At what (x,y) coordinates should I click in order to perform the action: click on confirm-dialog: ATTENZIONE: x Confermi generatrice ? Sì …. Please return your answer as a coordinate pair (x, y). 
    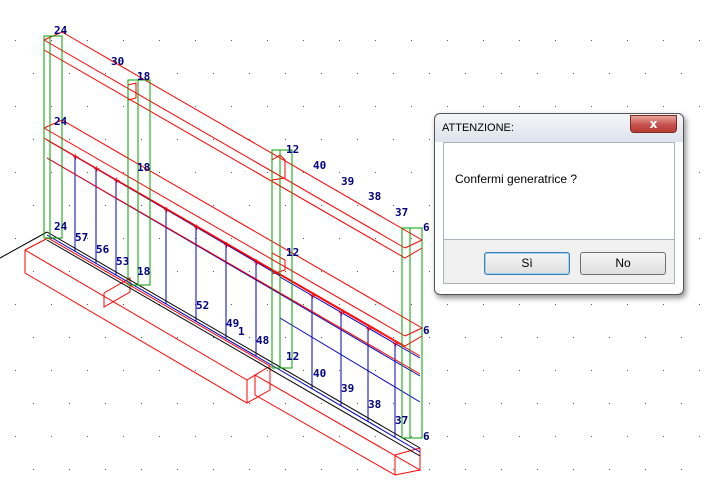
    Looking at the image, I should click on (559, 204).